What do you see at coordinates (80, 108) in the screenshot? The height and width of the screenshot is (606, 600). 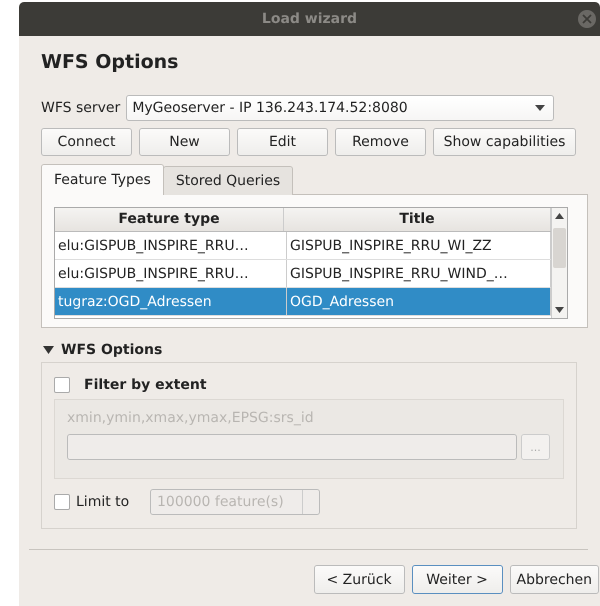 I see `server-label: WFS server` at bounding box center [80, 108].